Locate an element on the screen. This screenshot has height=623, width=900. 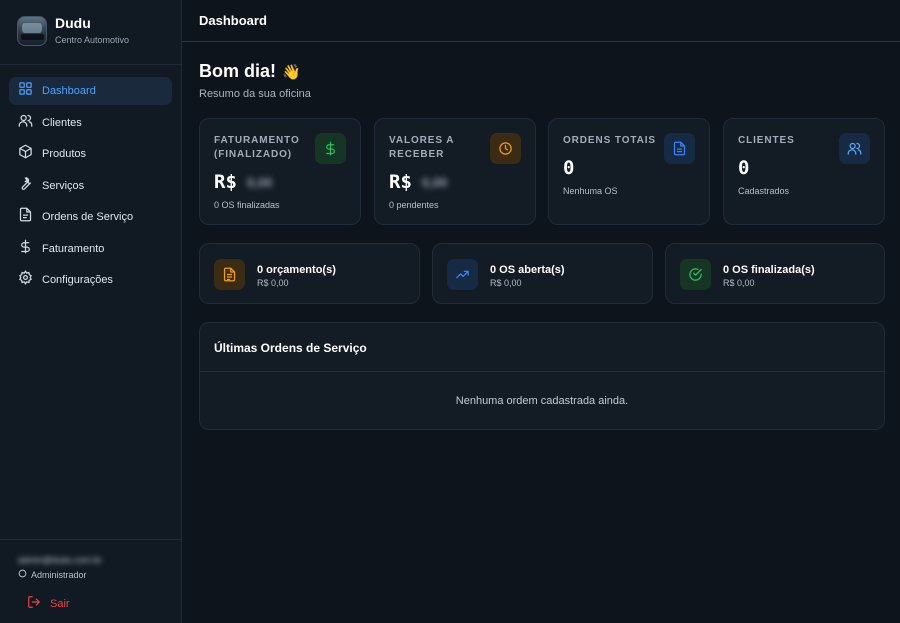
sidebar-item-dashboard: Dashboard is located at coordinates (90, 91).